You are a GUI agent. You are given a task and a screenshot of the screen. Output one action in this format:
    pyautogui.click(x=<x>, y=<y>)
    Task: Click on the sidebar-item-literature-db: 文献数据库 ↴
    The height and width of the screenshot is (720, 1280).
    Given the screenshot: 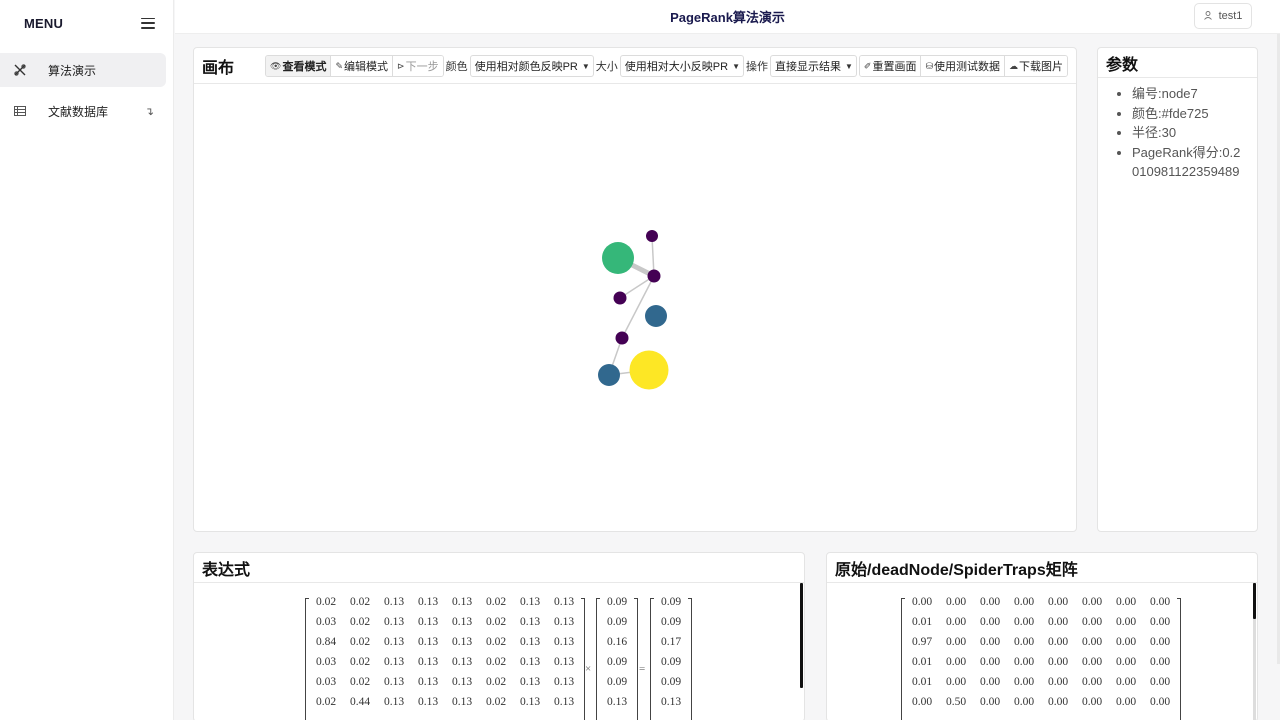 What is the action you would take?
    pyautogui.click(x=83, y=111)
    